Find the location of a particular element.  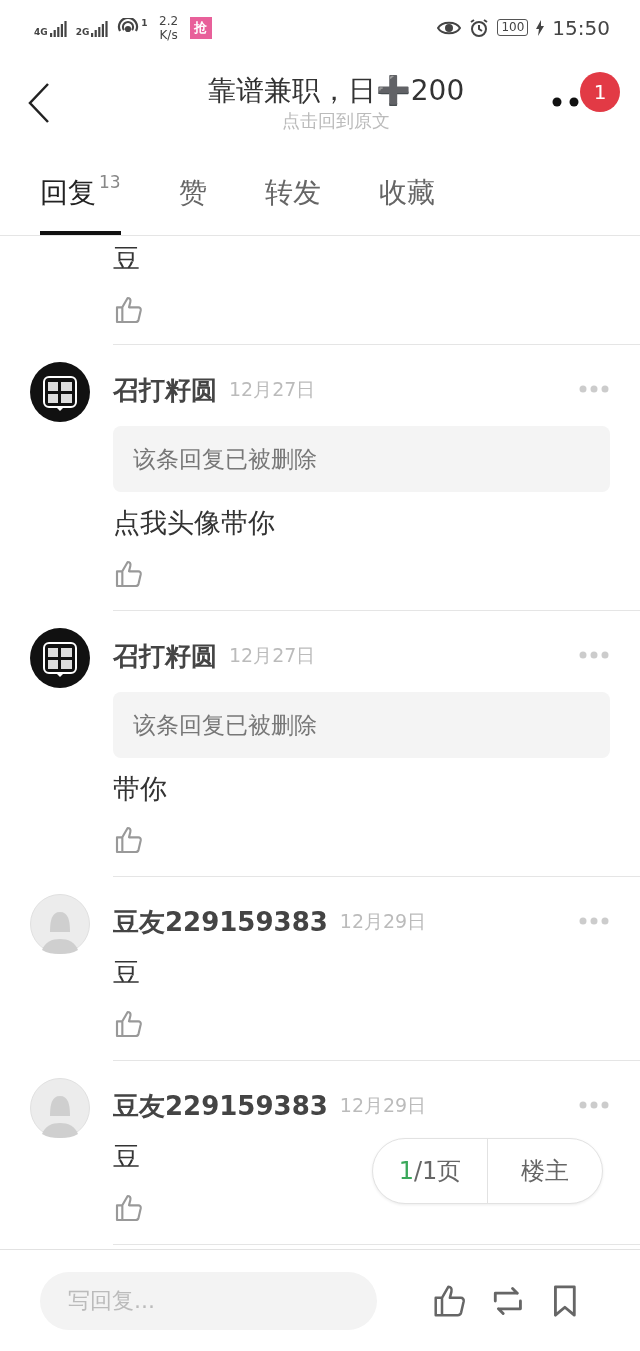

battery-level: 100 is located at coordinates (513, 27).